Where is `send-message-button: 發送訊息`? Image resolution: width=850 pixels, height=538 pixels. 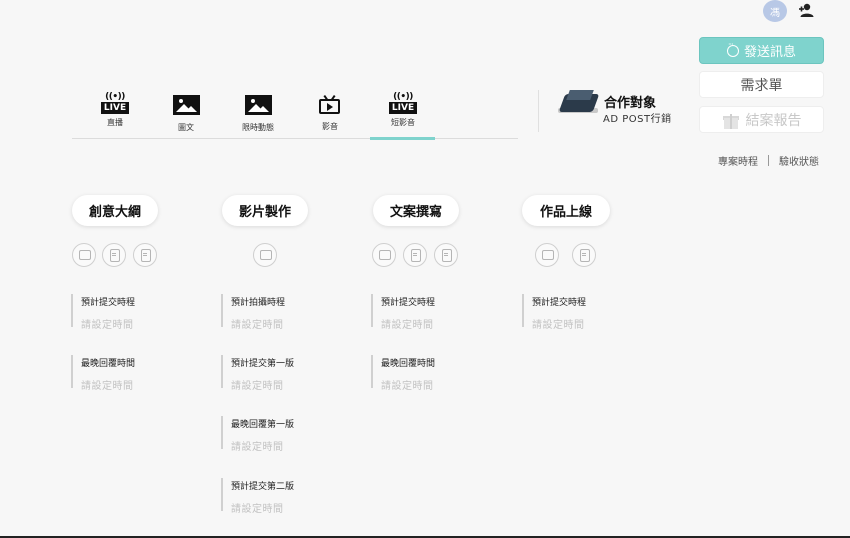 send-message-button: 發送訊息 is located at coordinates (761, 50).